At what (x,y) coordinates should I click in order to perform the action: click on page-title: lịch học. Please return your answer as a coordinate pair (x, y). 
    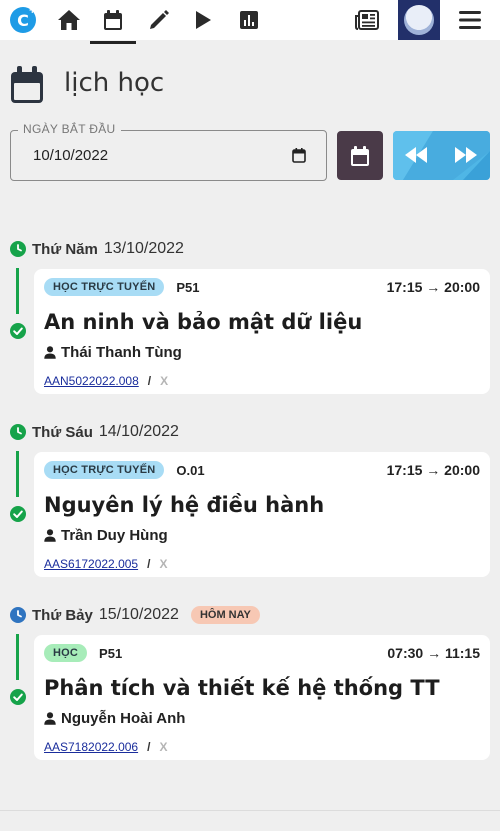
    Looking at the image, I should click on (114, 83).